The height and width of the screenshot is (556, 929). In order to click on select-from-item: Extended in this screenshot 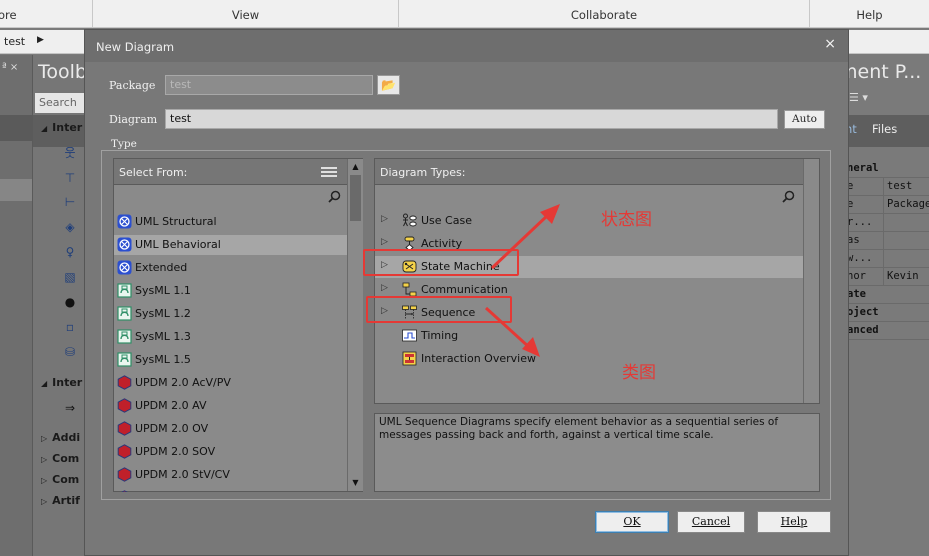, I will do `click(230, 268)`.